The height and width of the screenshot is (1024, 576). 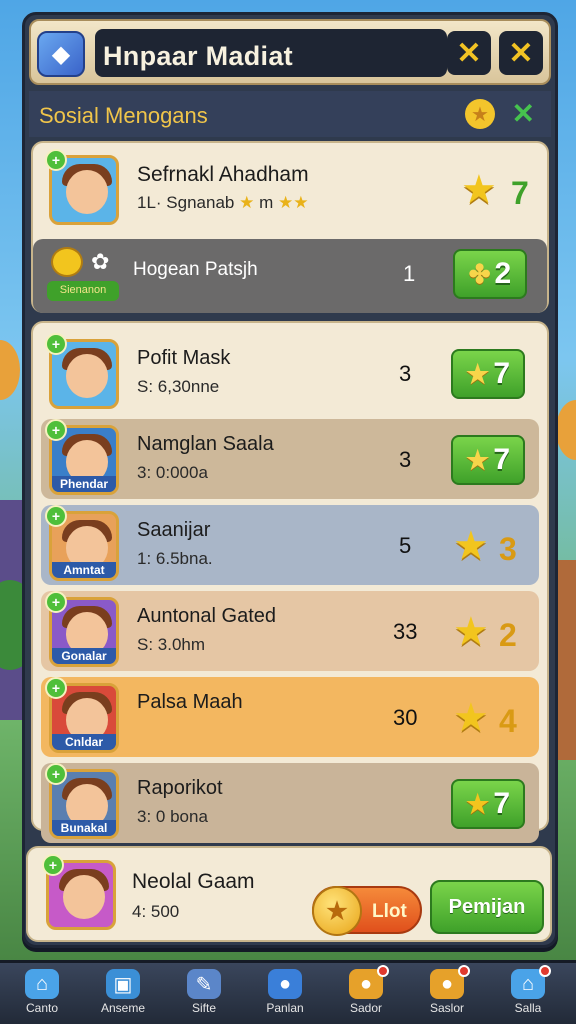 What do you see at coordinates (508, 549) in the screenshot?
I see `star-value: 3` at bounding box center [508, 549].